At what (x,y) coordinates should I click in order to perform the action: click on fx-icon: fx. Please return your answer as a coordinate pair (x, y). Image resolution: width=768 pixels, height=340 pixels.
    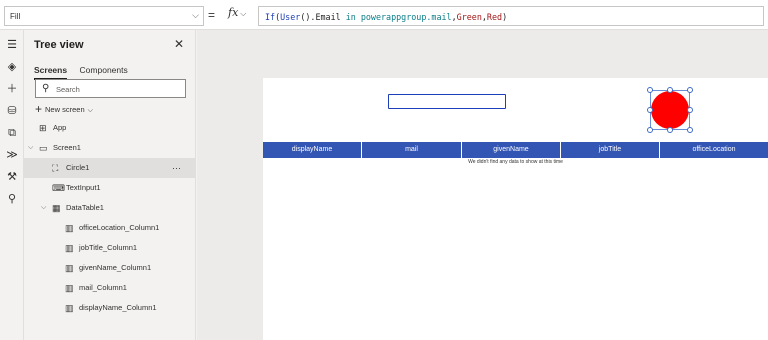
    Looking at the image, I should click on (233, 12).